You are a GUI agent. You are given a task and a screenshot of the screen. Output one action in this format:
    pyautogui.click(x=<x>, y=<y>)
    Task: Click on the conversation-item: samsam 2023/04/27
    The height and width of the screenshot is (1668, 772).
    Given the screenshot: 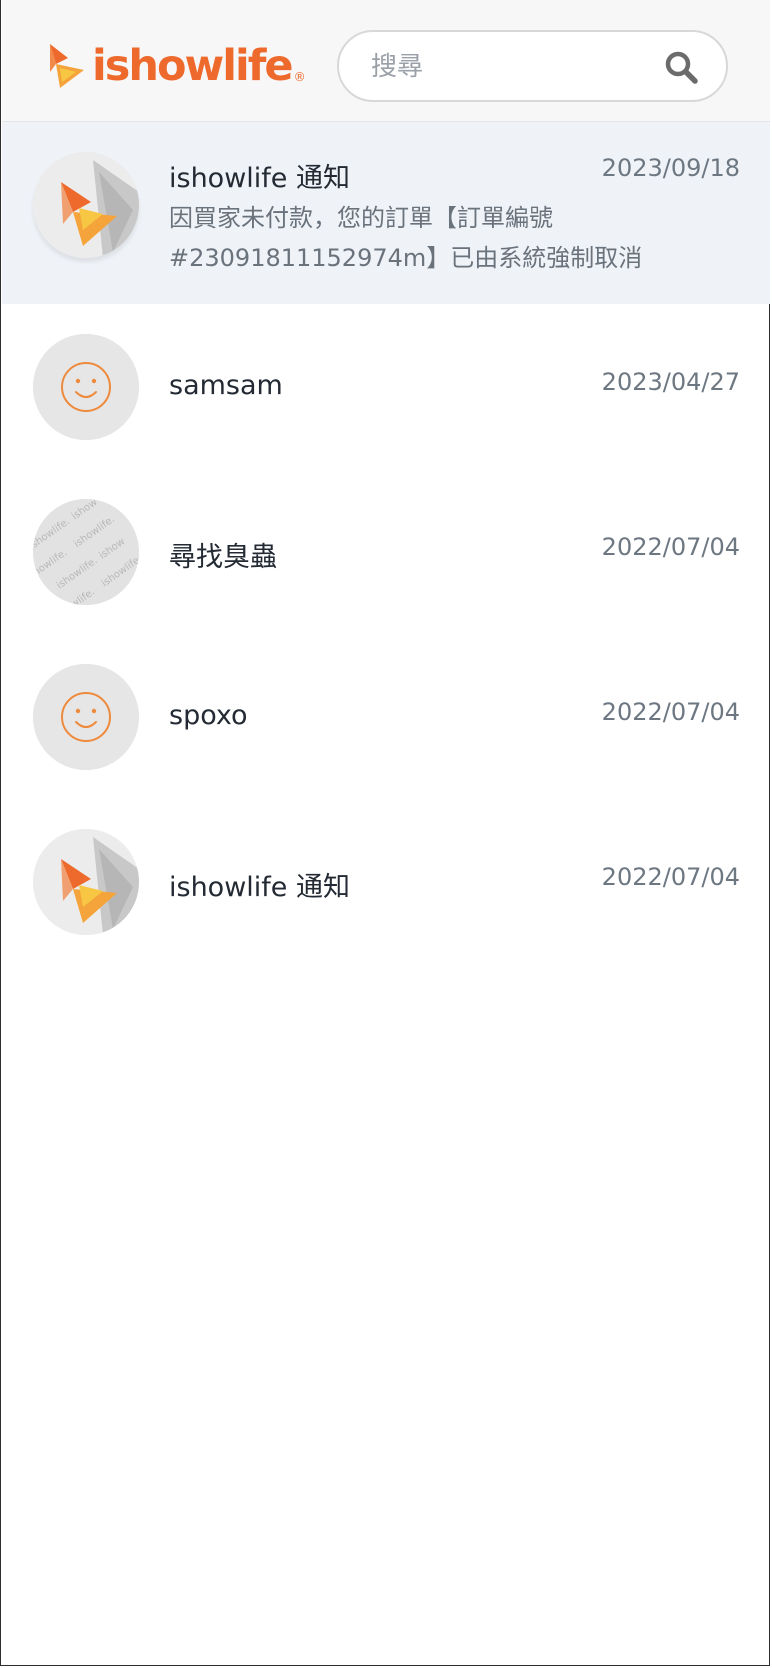 What is the action you would take?
    pyautogui.click(x=386, y=386)
    